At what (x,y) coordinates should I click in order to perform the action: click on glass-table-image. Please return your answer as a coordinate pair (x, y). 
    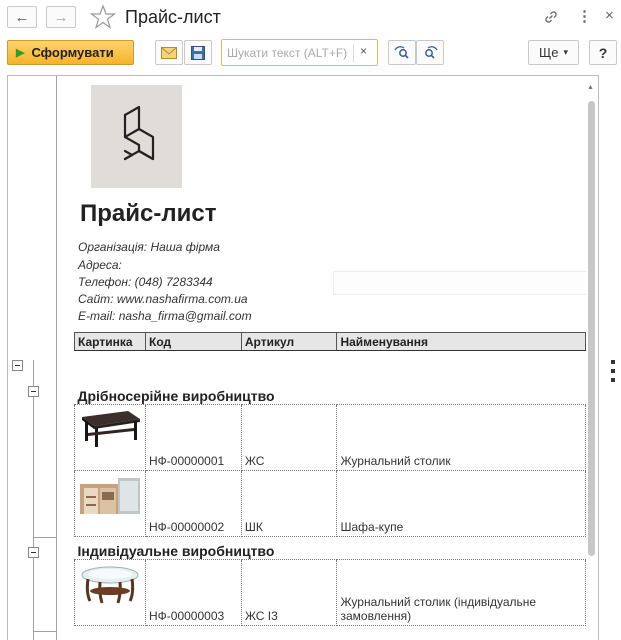
    Looking at the image, I should click on (110, 584).